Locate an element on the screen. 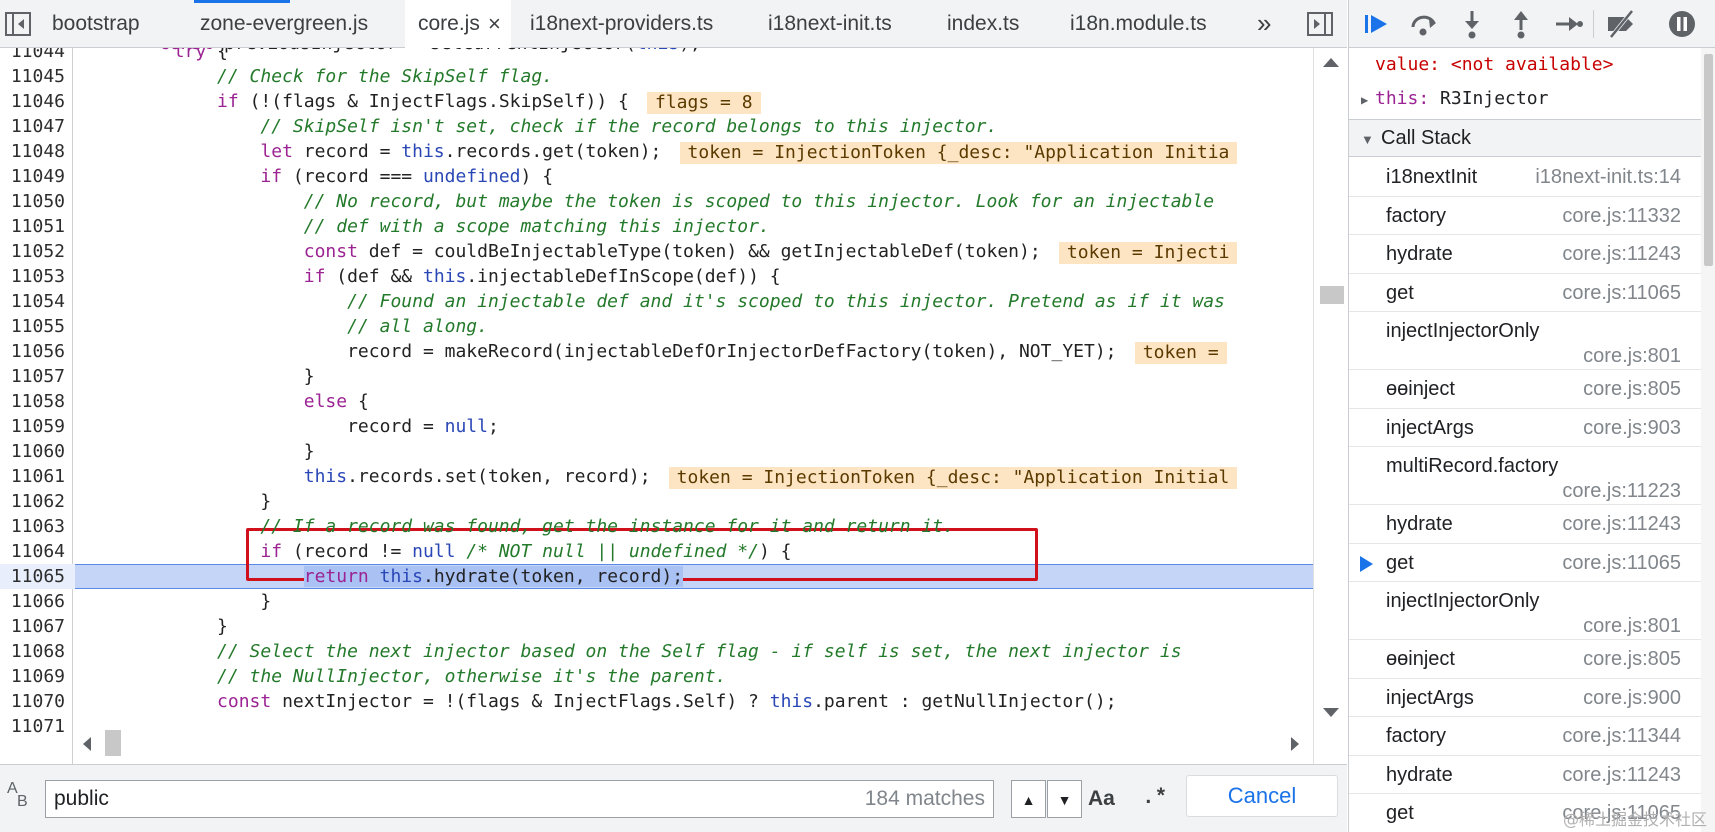 The width and height of the screenshot is (1715, 832). line-number: 11052 is located at coordinates (32, 251).